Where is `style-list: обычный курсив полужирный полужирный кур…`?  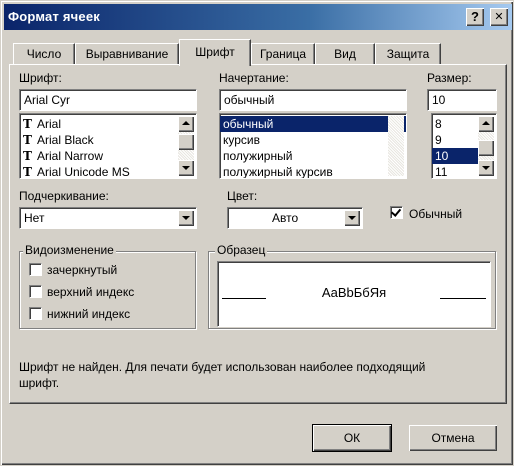
style-list: обычный курсив полужирный полужирный кур… is located at coordinates (313, 146).